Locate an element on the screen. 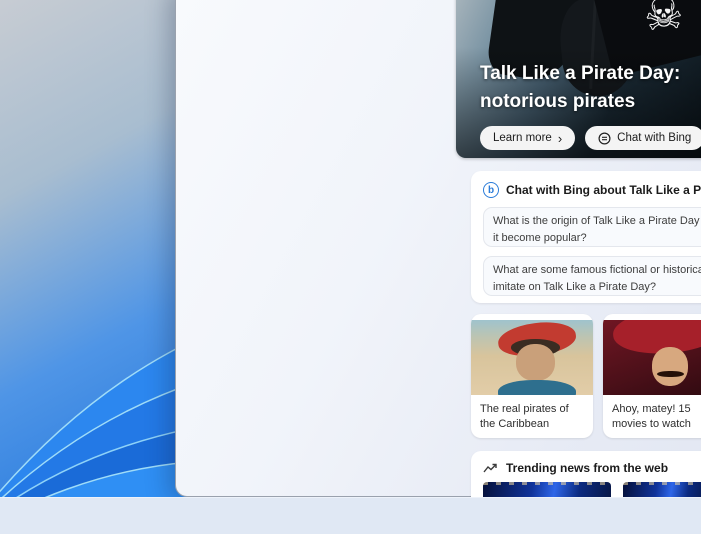 This screenshot has width=701, height=534. question-2-line2: imitate on Talk Like a Pirate Day? is located at coordinates (575, 286).